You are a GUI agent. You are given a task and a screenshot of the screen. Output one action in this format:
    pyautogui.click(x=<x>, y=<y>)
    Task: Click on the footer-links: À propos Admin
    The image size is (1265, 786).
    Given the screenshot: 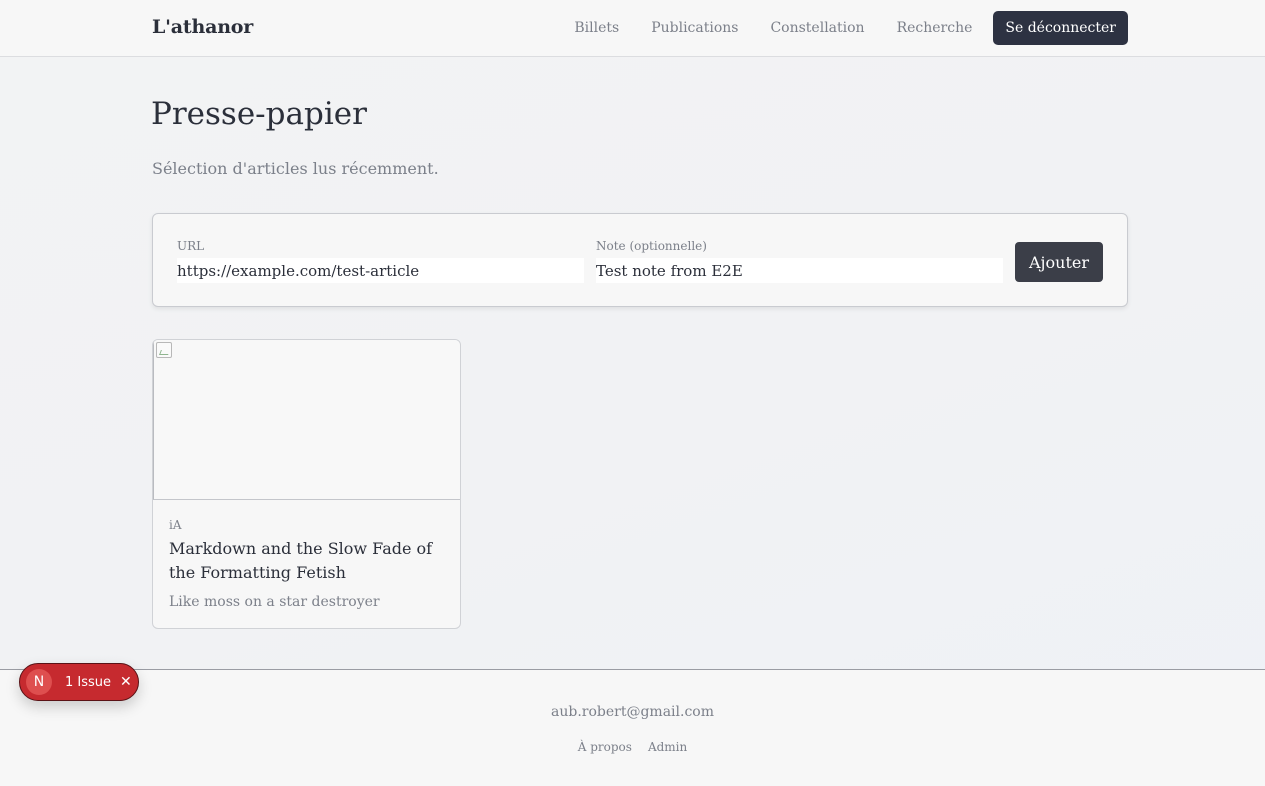 What is the action you would take?
    pyautogui.click(x=632, y=747)
    